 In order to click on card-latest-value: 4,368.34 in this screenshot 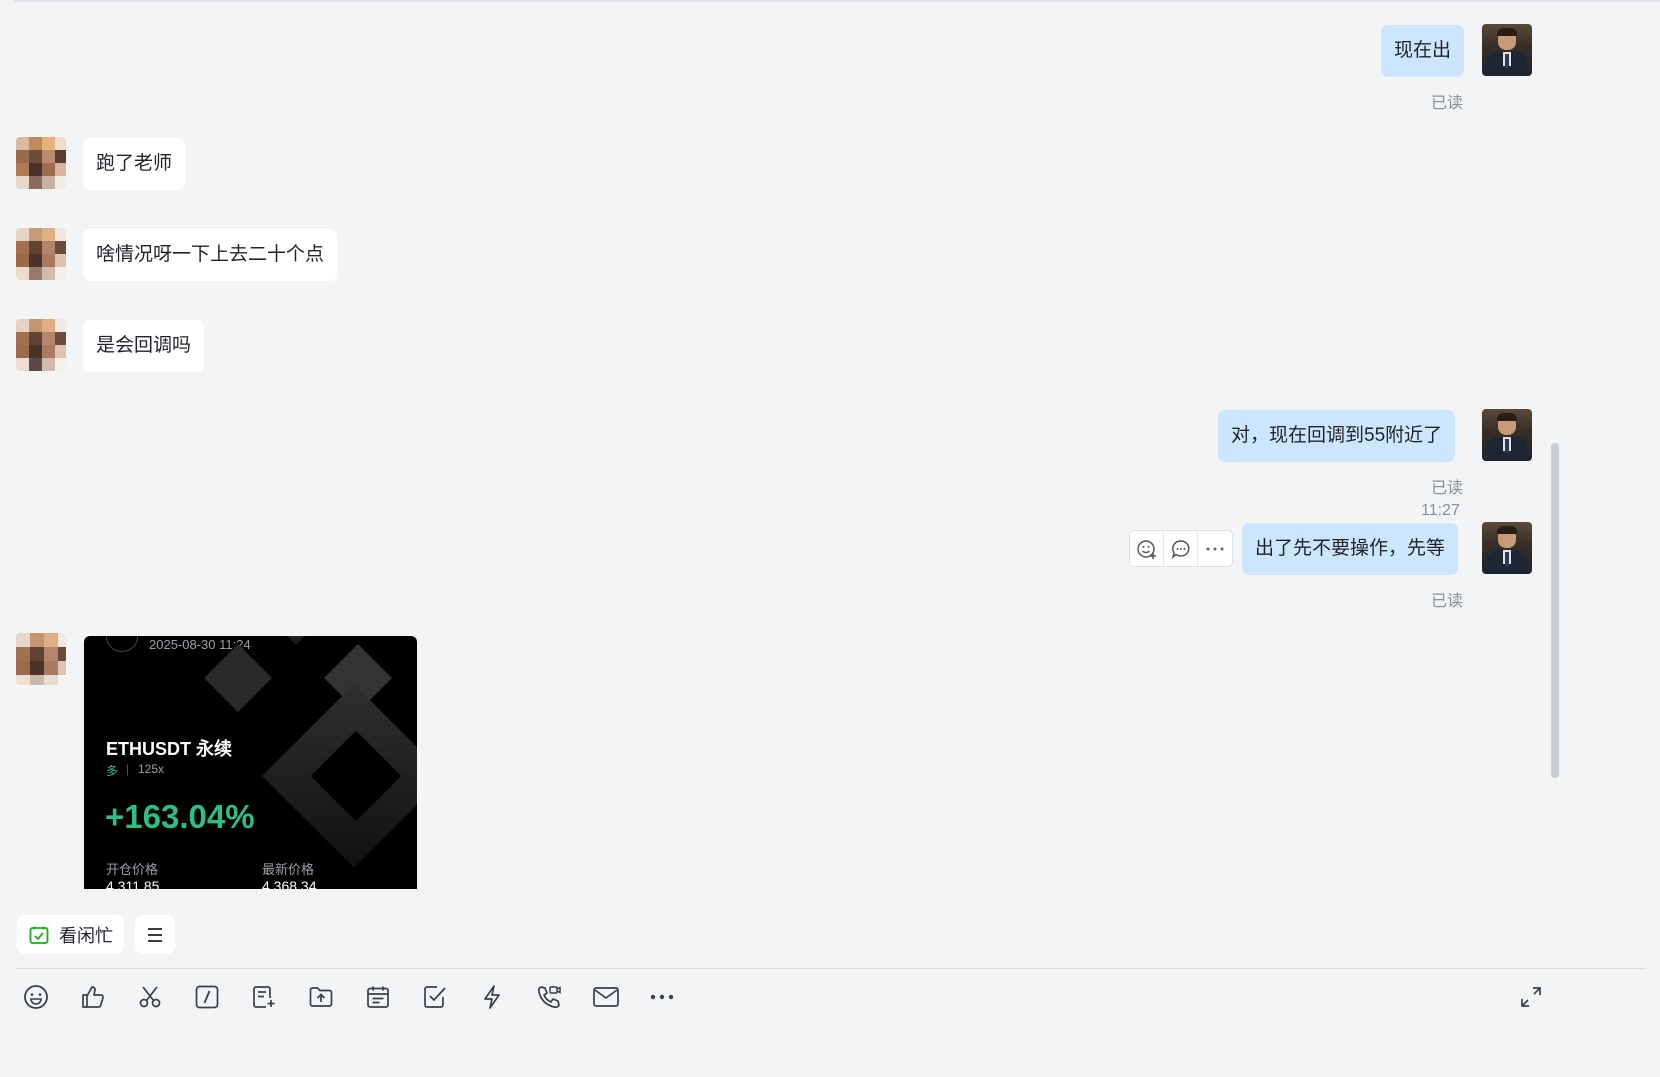, I will do `click(289, 883)`.